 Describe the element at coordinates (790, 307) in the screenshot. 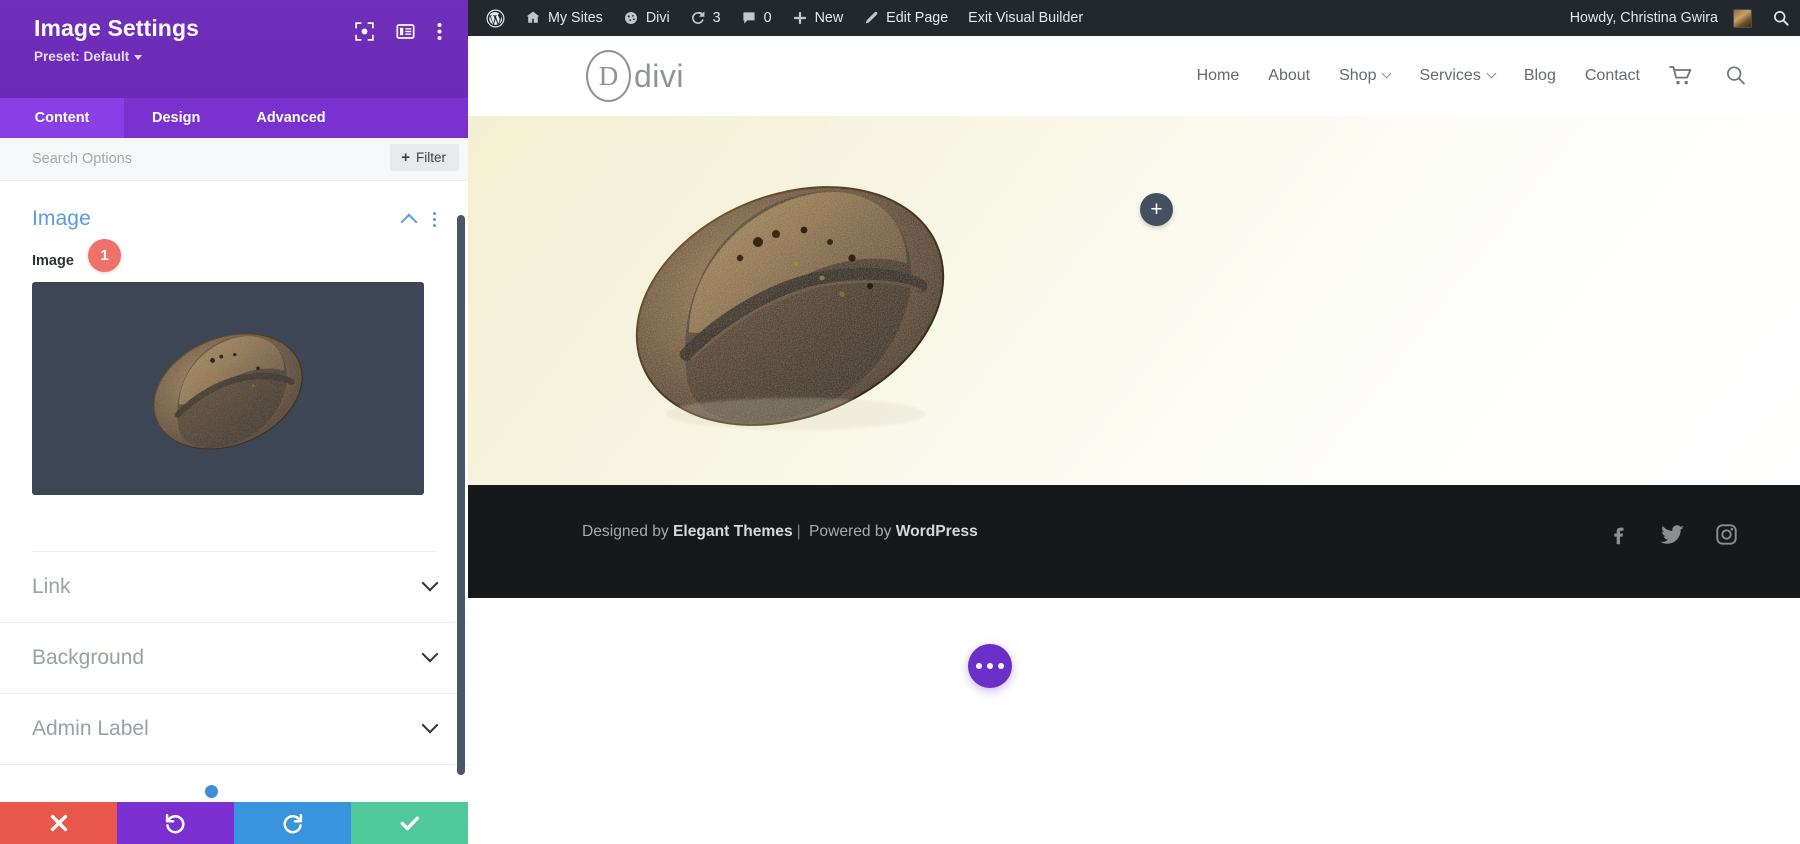

I see `bread-loaf-image` at that location.